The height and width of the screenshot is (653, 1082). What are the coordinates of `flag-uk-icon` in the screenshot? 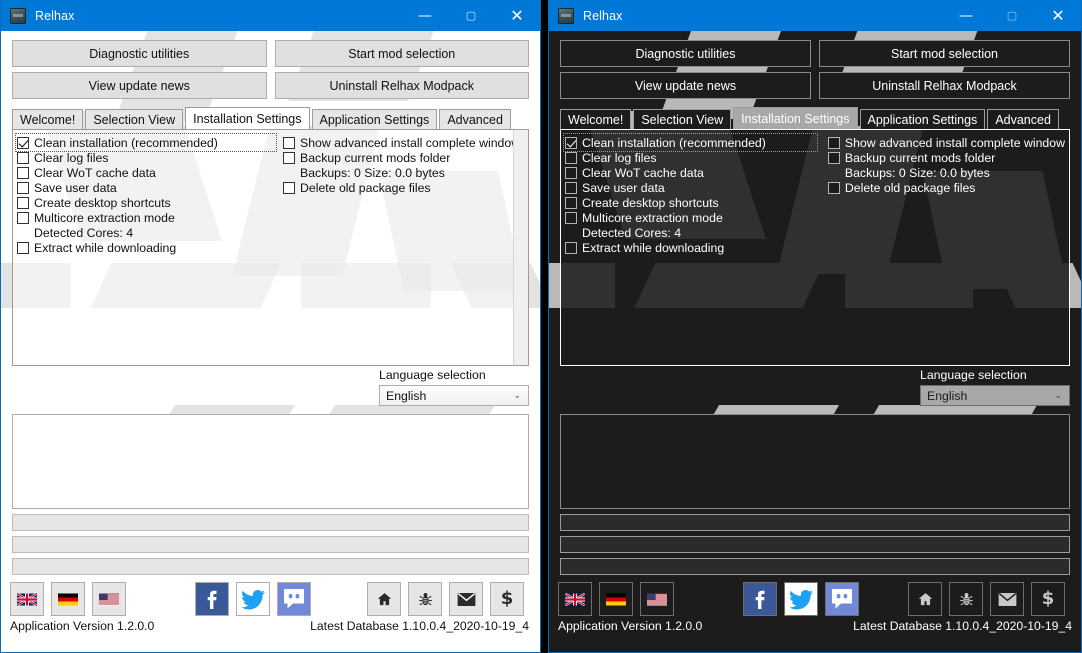 It's located at (27, 599).